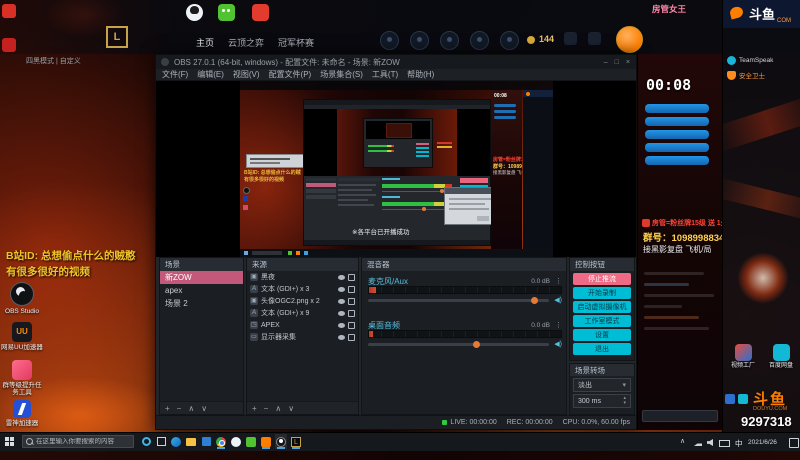 This screenshot has width=800, height=460. I want to click on rail-app-teamspeak: TeamSpeak, so click(750, 60).